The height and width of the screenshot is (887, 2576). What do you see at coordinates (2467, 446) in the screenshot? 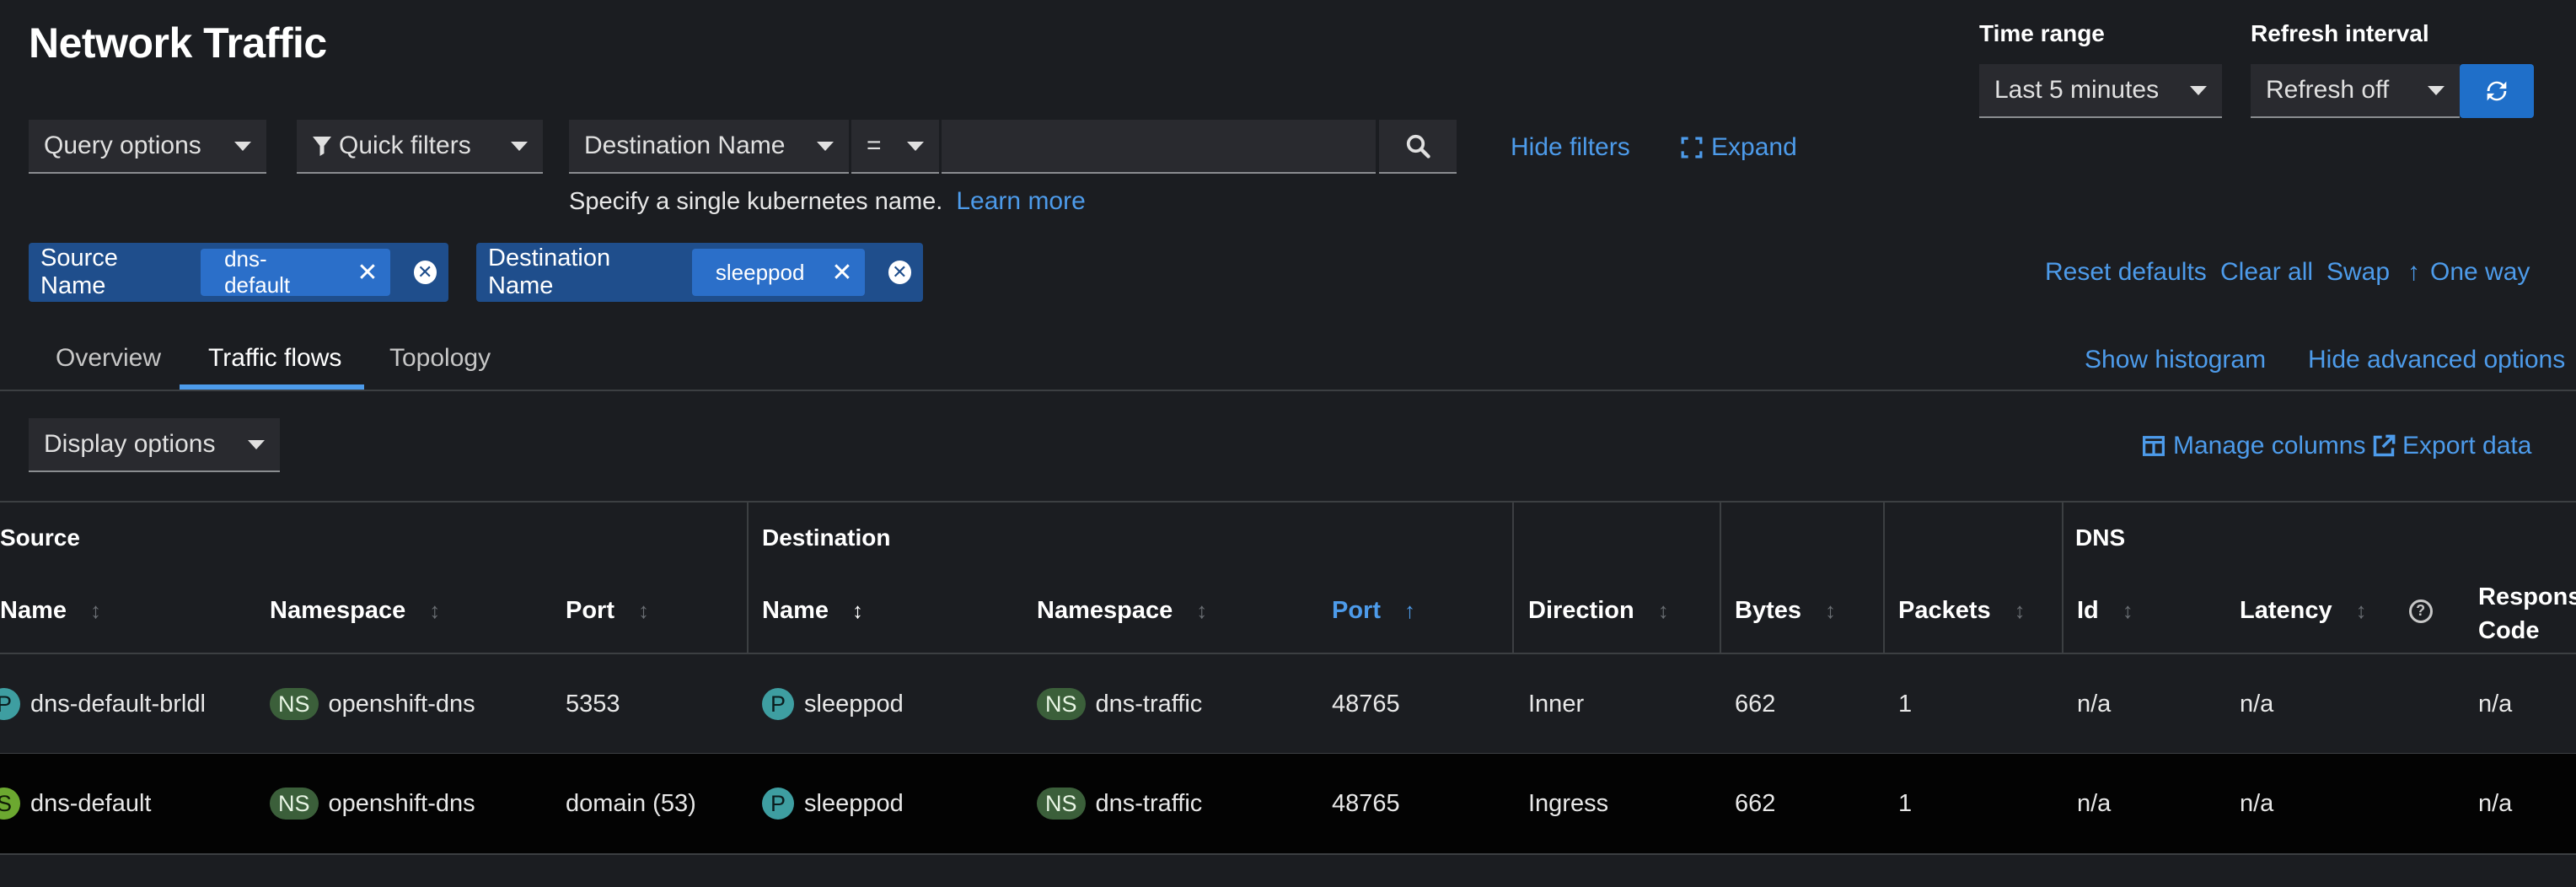
I see `export-data-label: Export data` at bounding box center [2467, 446].